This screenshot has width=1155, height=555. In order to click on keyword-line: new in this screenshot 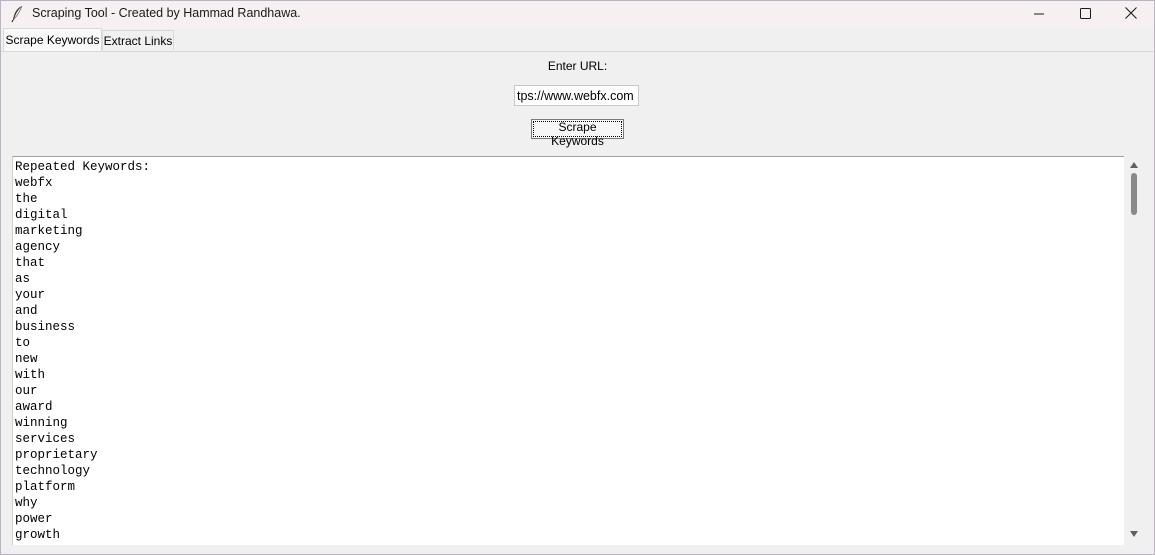, I will do `click(26, 359)`.